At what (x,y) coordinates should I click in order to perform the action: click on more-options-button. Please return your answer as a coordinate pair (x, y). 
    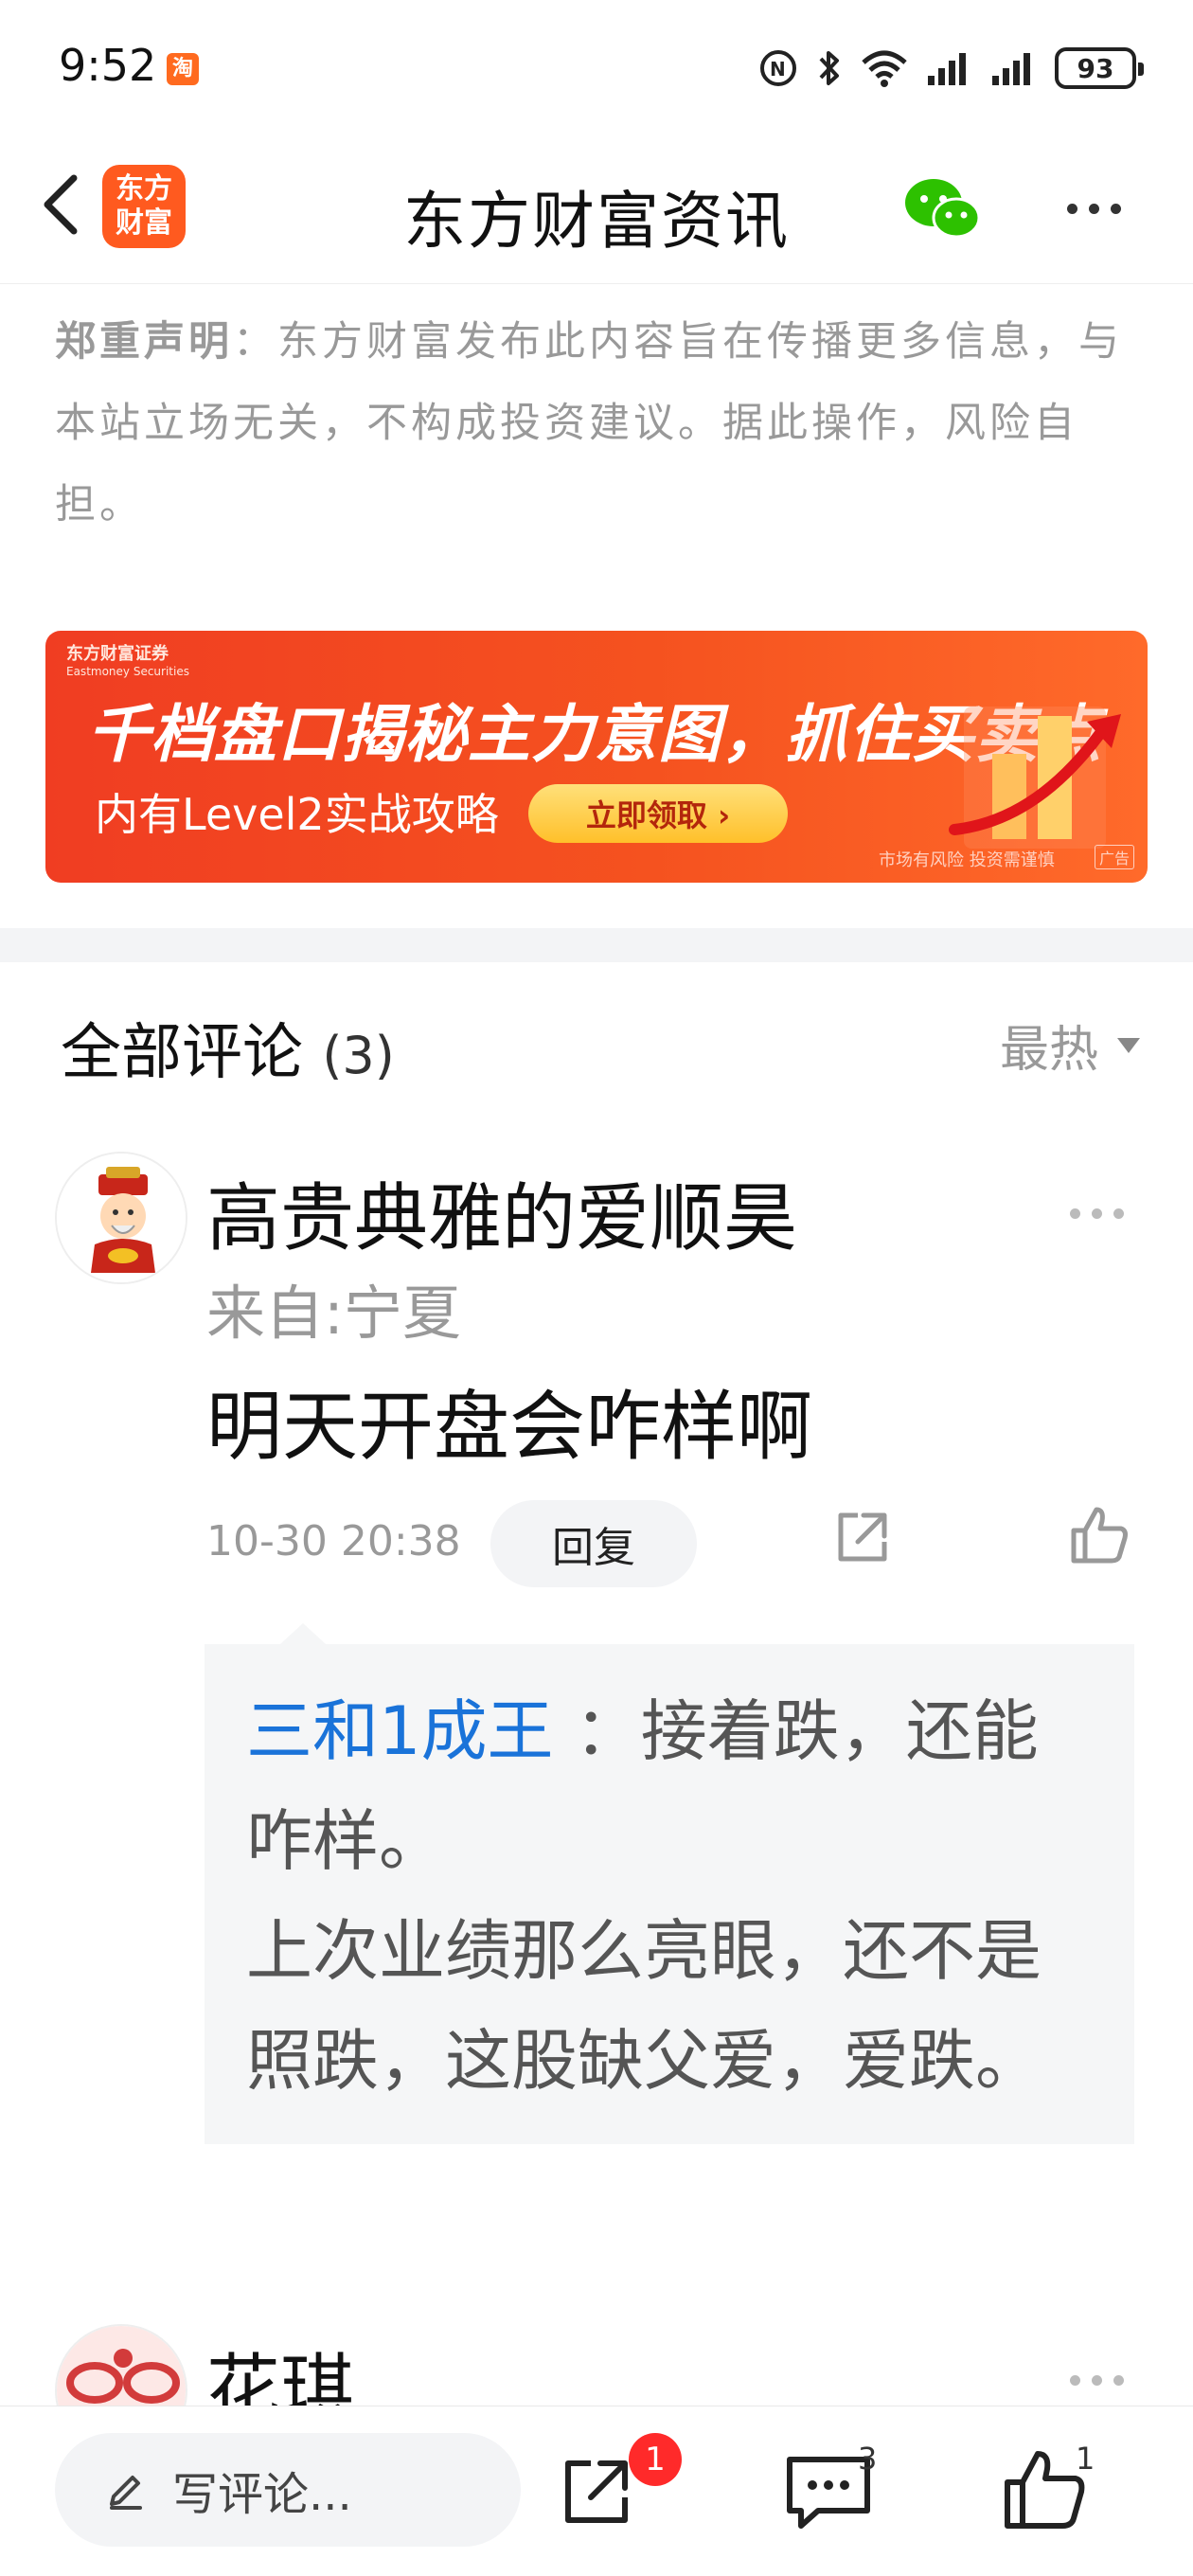
    Looking at the image, I should click on (1093, 208).